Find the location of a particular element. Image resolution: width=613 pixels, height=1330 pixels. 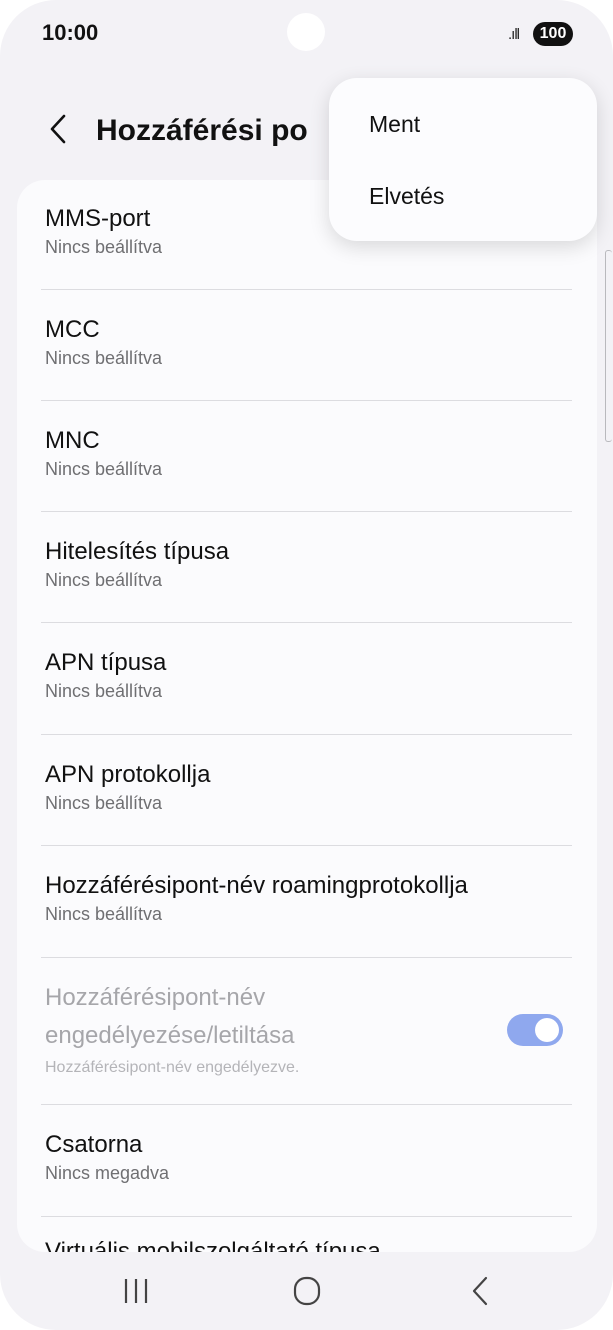

setting-label: APN típusa is located at coordinates (106, 662).